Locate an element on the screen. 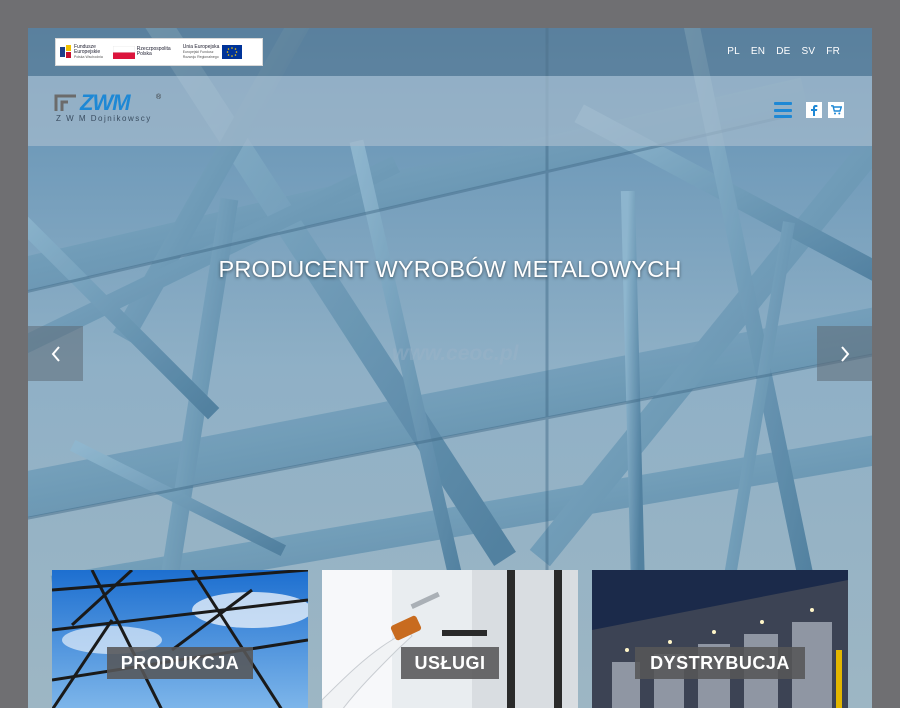  polish-flag-icon is located at coordinates (123, 52).